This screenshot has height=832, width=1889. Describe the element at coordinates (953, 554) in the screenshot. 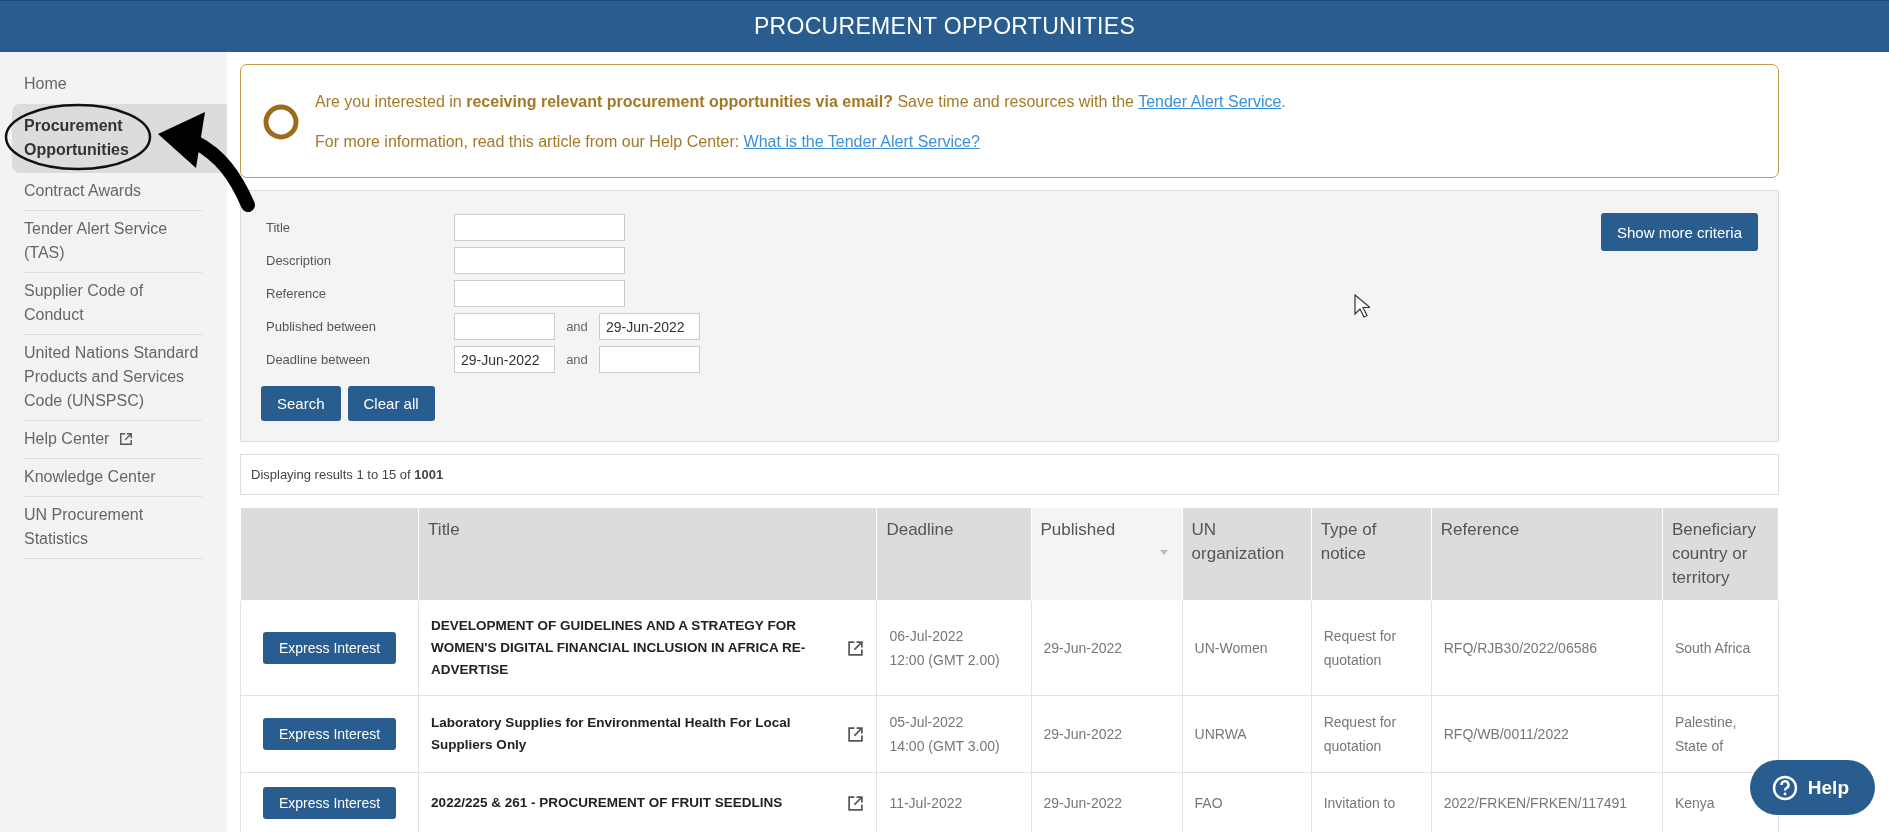

I see `column-header: Deadline` at that location.